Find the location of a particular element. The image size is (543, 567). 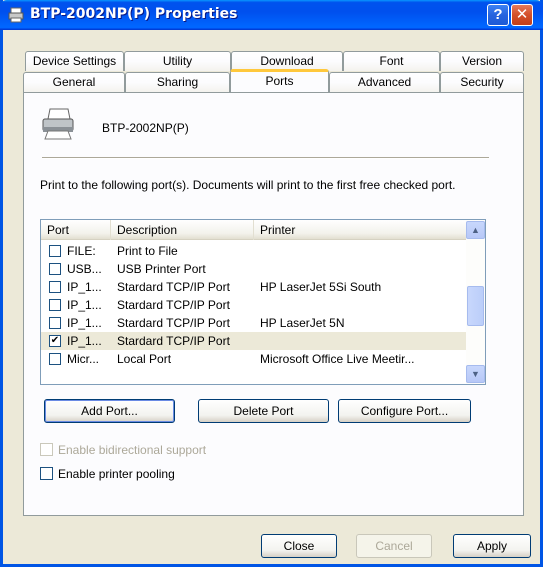

tab-advanced: Advanced is located at coordinates (384, 82).